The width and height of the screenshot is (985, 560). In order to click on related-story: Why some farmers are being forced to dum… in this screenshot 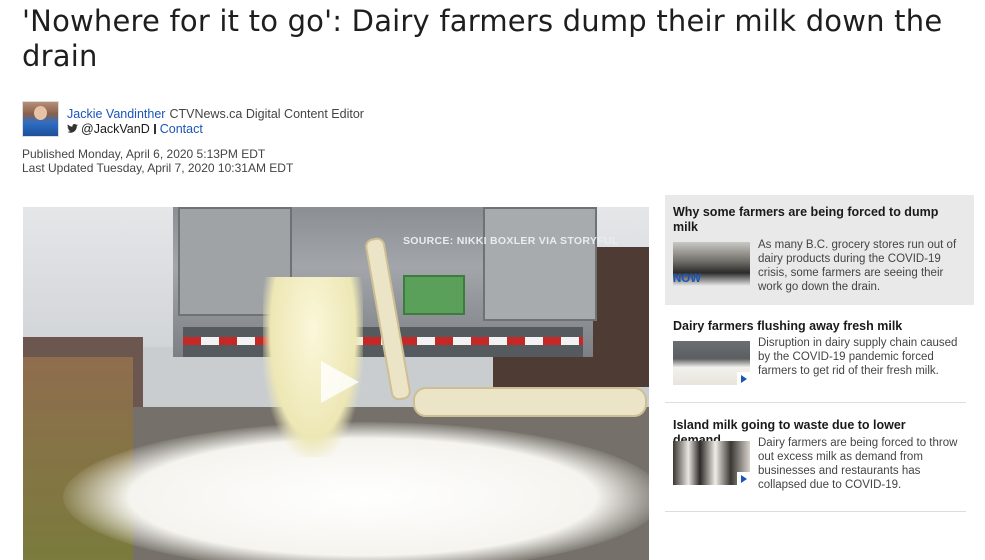, I will do `click(819, 250)`.